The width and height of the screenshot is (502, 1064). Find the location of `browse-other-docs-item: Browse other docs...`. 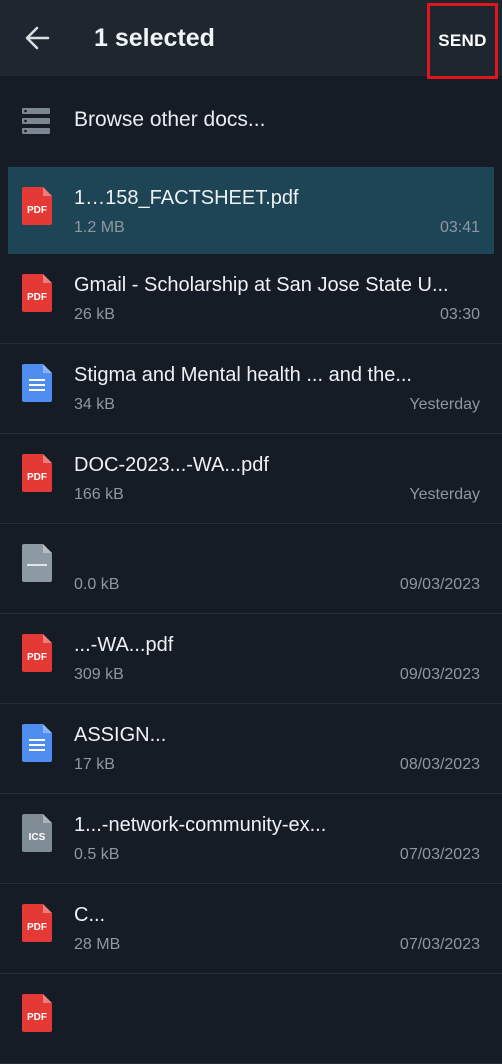

browse-other-docs-item: Browse other docs... is located at coordinates (251, 120).